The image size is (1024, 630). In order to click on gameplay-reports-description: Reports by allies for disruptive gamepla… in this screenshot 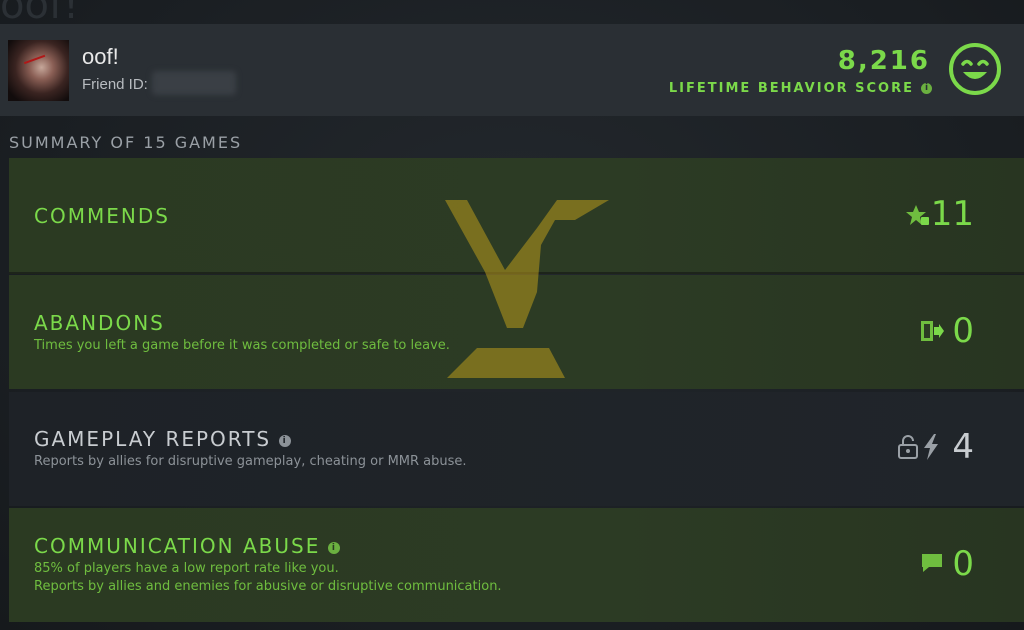, I will do `click(250, 461)`.